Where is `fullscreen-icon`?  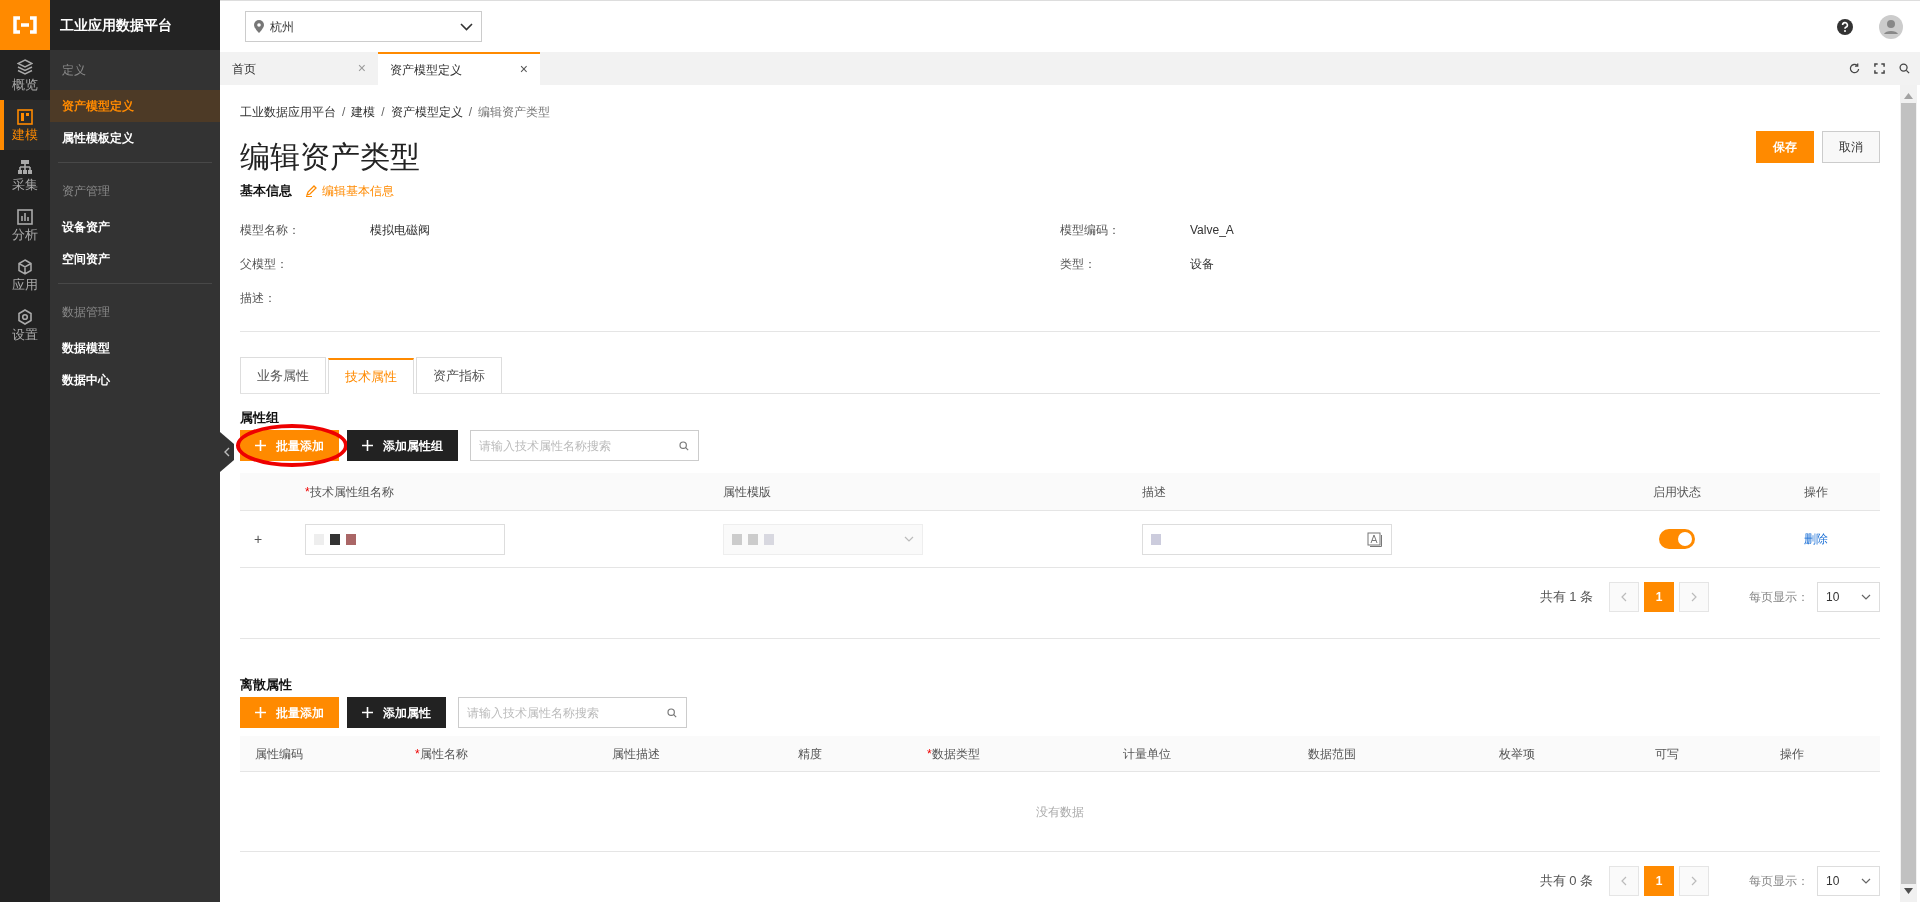 fullscreen-icon is located at coordinates (1879, 68).